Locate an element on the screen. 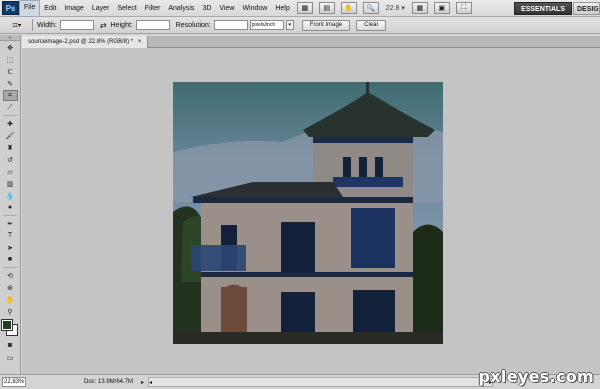 The height and width of the screenshot is (389, 600). close-tab-icon: × is located at coordinates (140, 42).